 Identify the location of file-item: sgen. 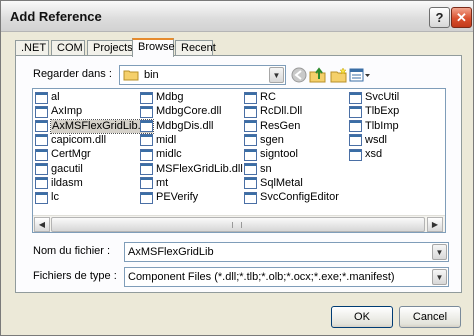
(264, 140).